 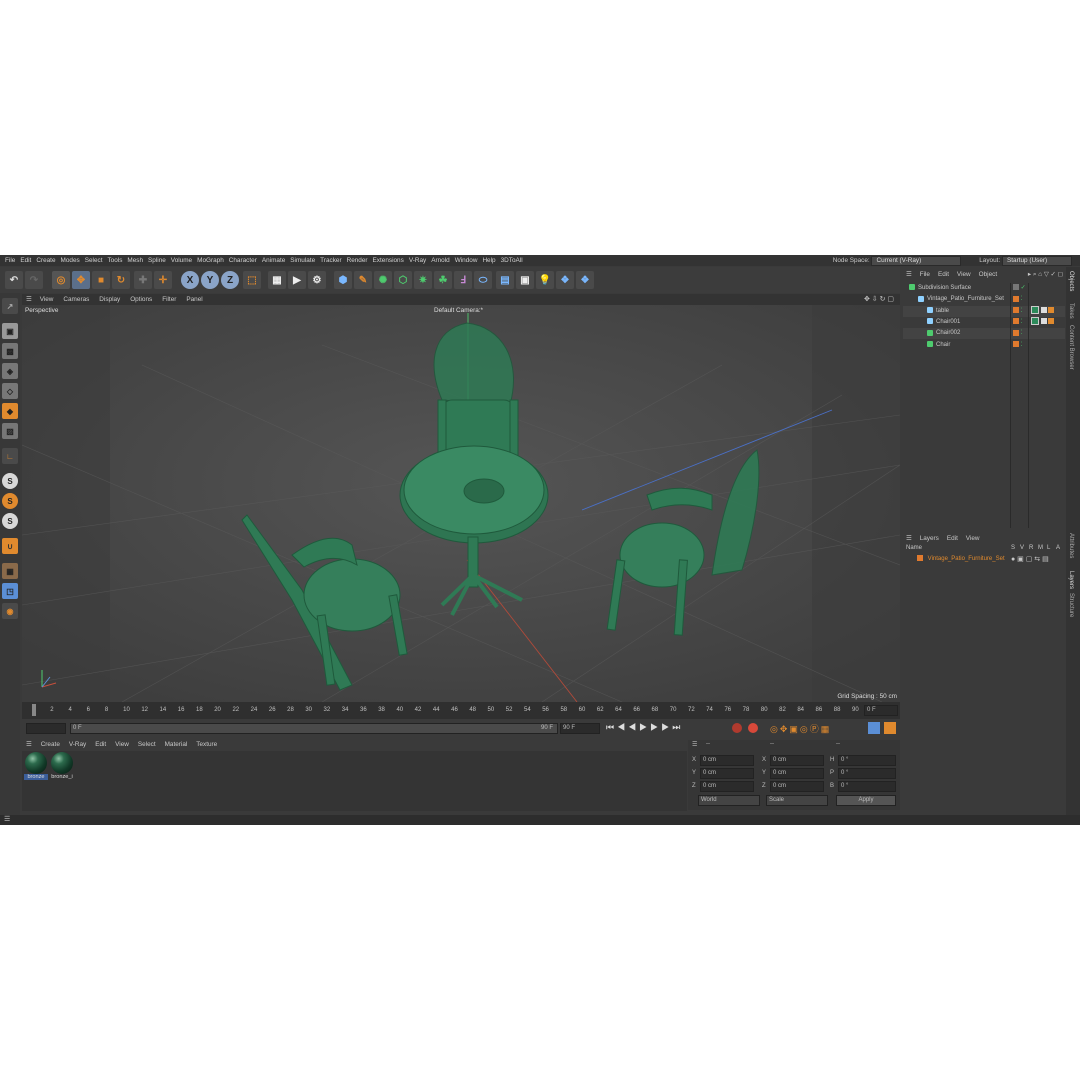 What do you see at coordinates (729, 800) in the screenshot?
I see `coordinate-mode-dropdown: World` at bounding box center [729, 800].